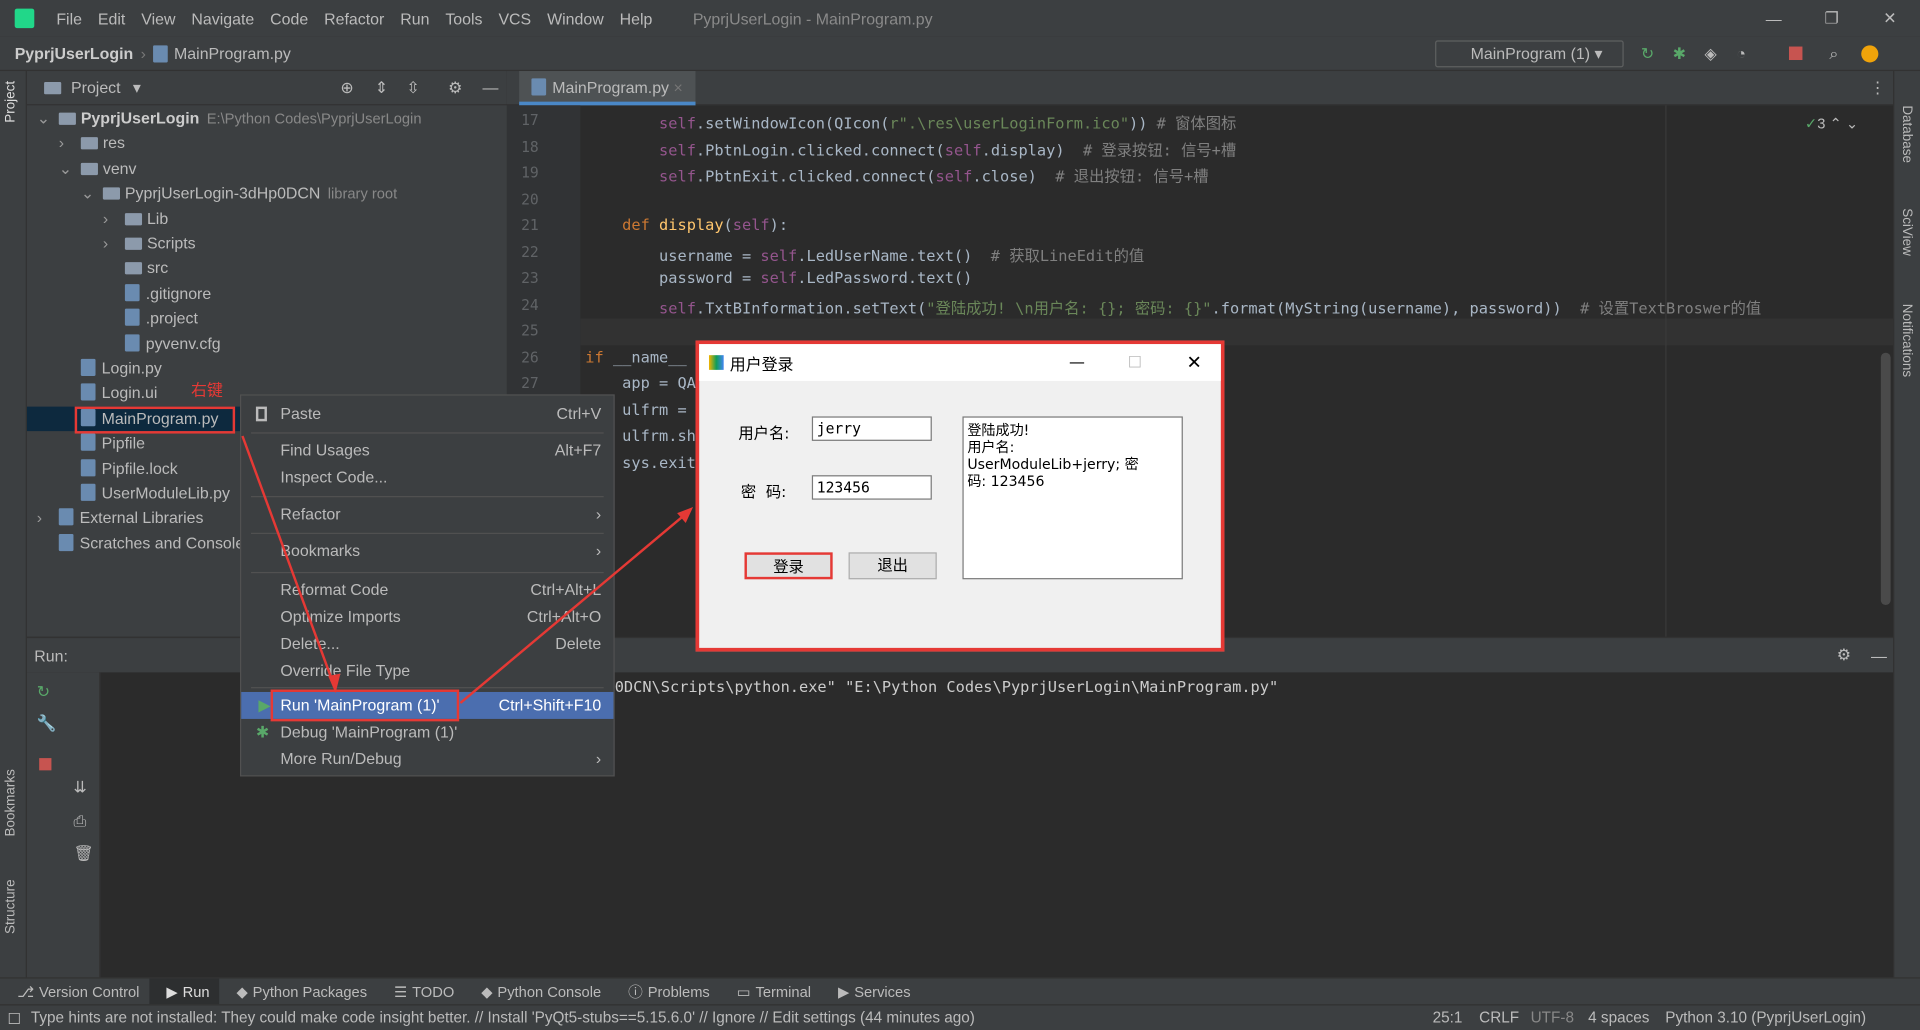 This screenshot has width=1920, height=1030. What do you see at coordinates (764, 433) in the screenshot?
I see `username-label: 用户名:` at bounding box center [764, 433].